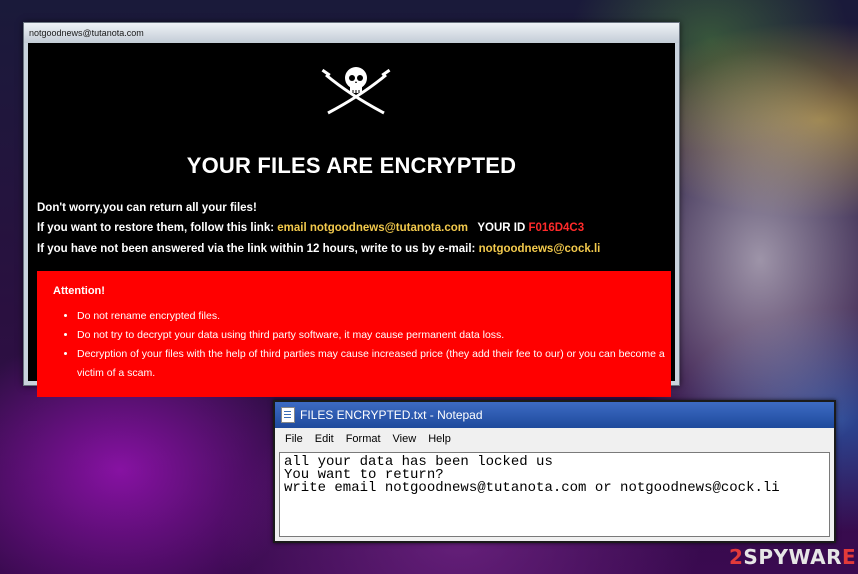 The height and width of the screenshot is (574, 858). I want to click on restore-email-link: email notgoodnews@tutanota.com, so click(372, 228).